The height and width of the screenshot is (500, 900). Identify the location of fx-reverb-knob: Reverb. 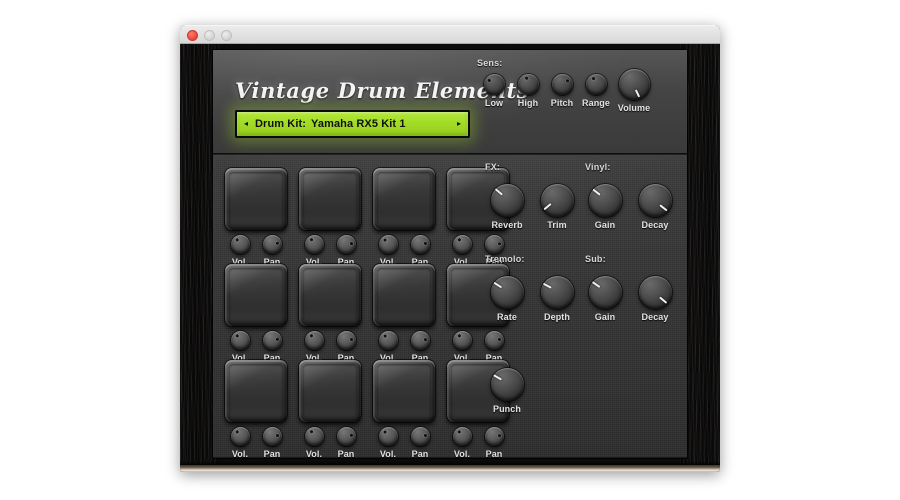
(507, 207).